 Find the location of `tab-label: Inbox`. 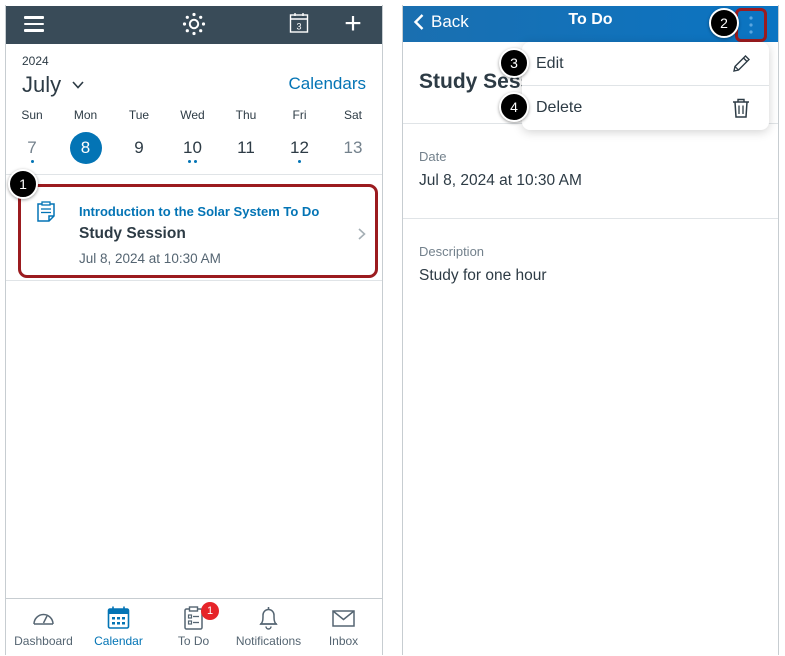

tab-label: Inbox is located at coordinates (343, 641).